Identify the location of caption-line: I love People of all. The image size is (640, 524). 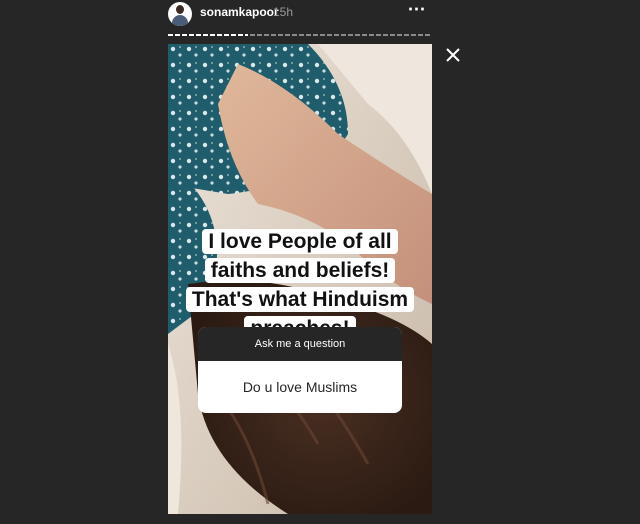
(300, 241).